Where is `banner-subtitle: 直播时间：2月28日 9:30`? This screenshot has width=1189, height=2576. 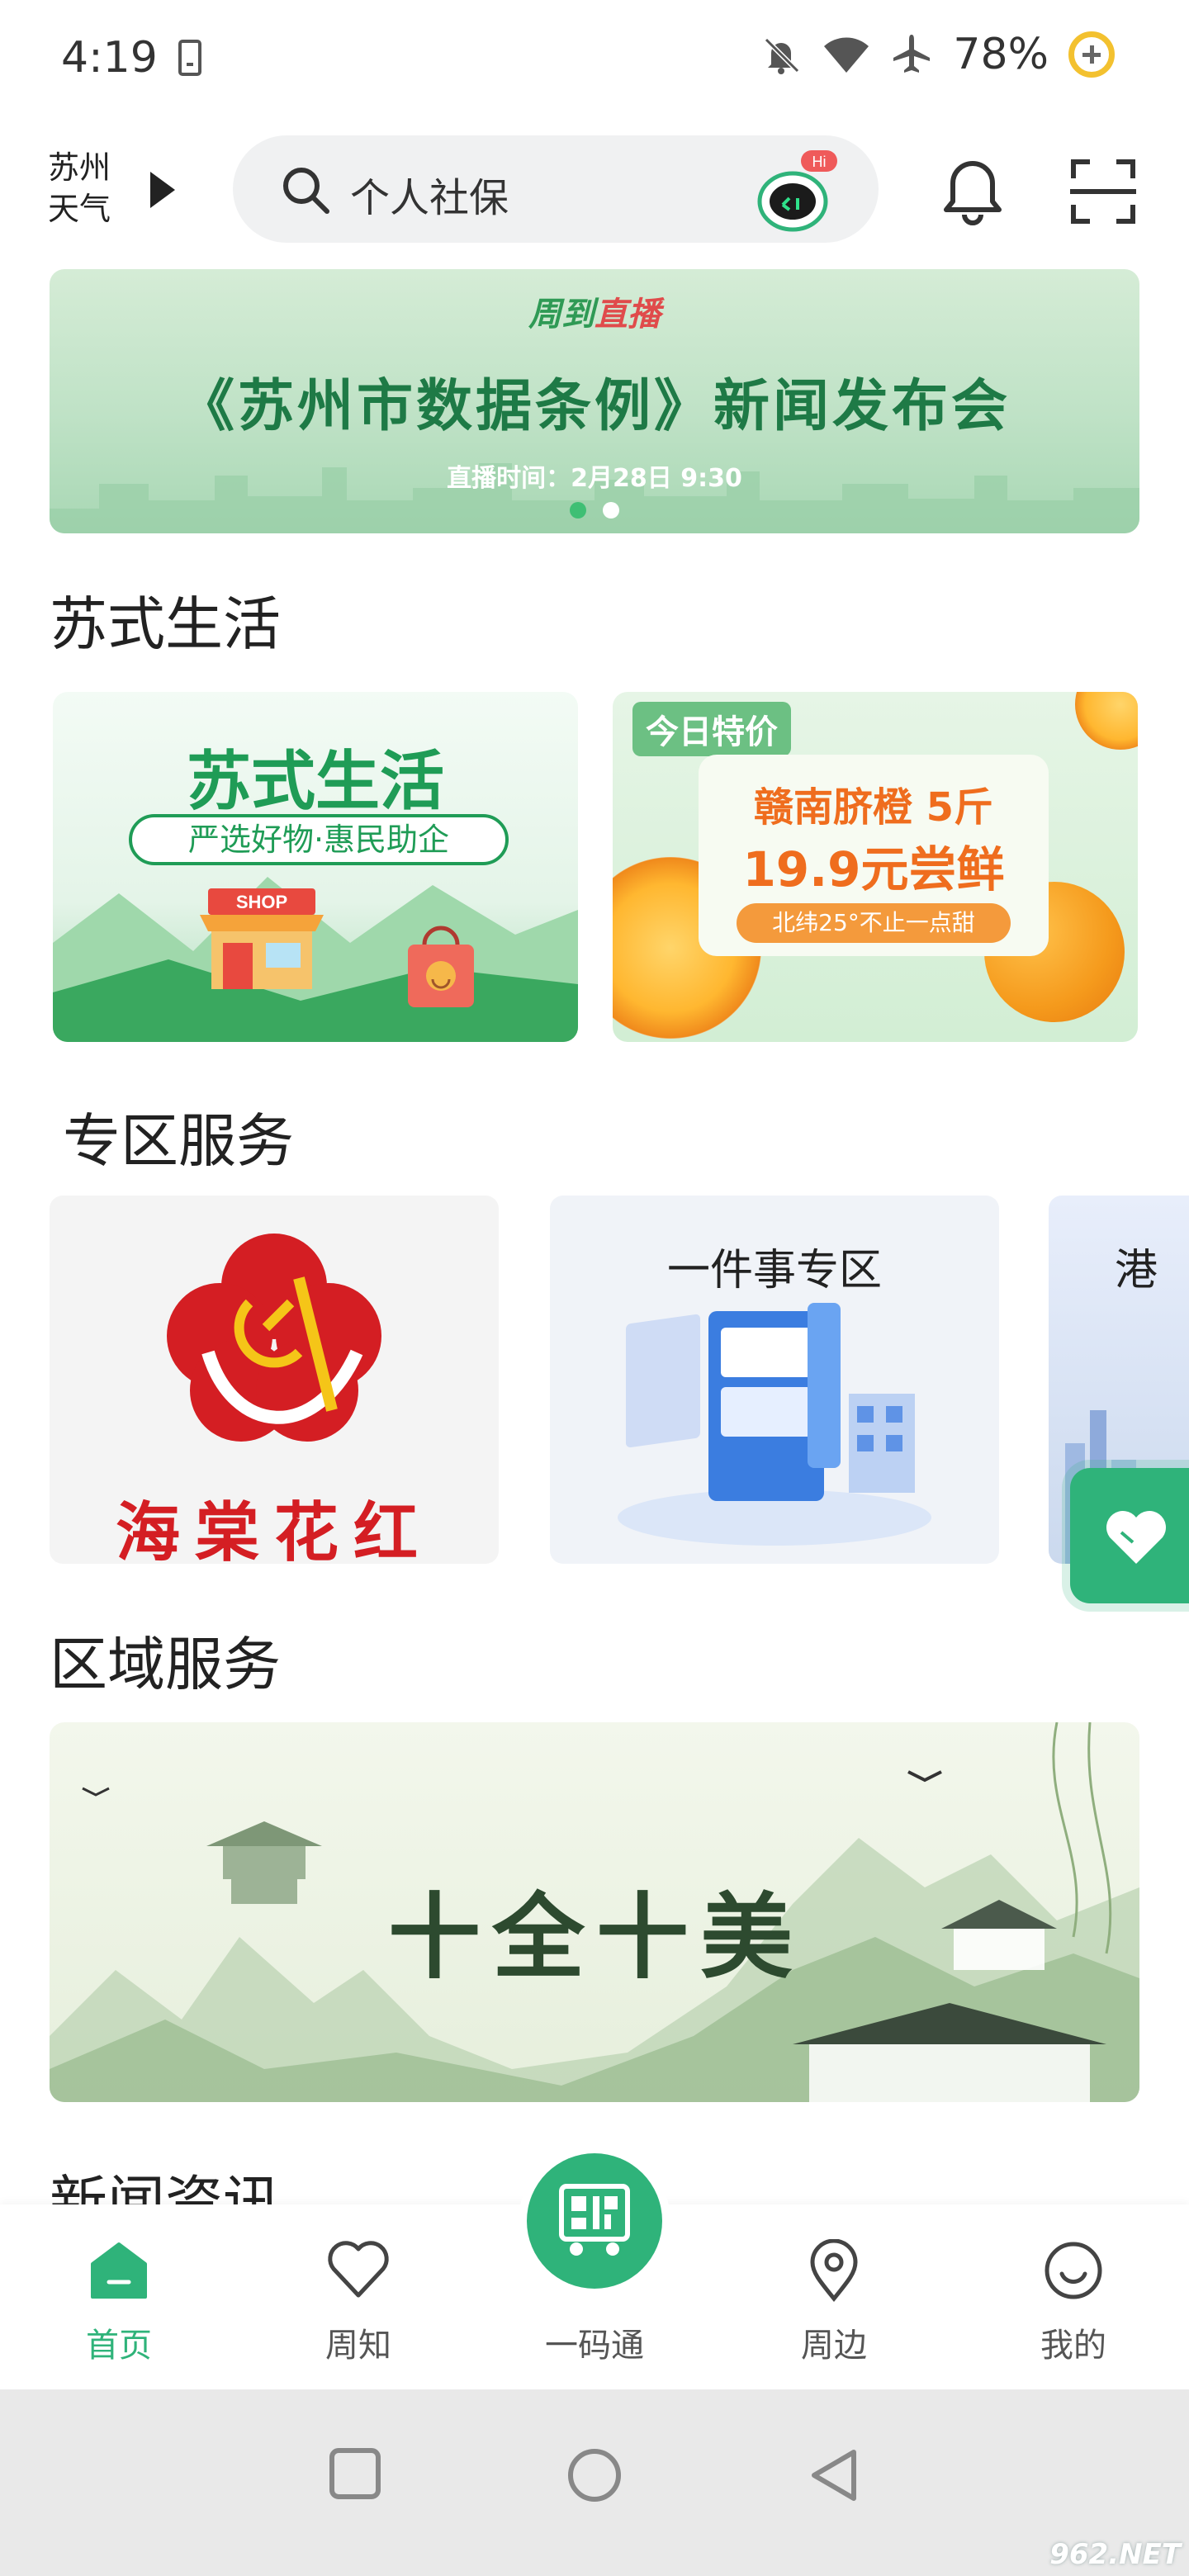 banner-subtitle: 直播时间：2月28日 9:30 is located at coordinates (594, 478).